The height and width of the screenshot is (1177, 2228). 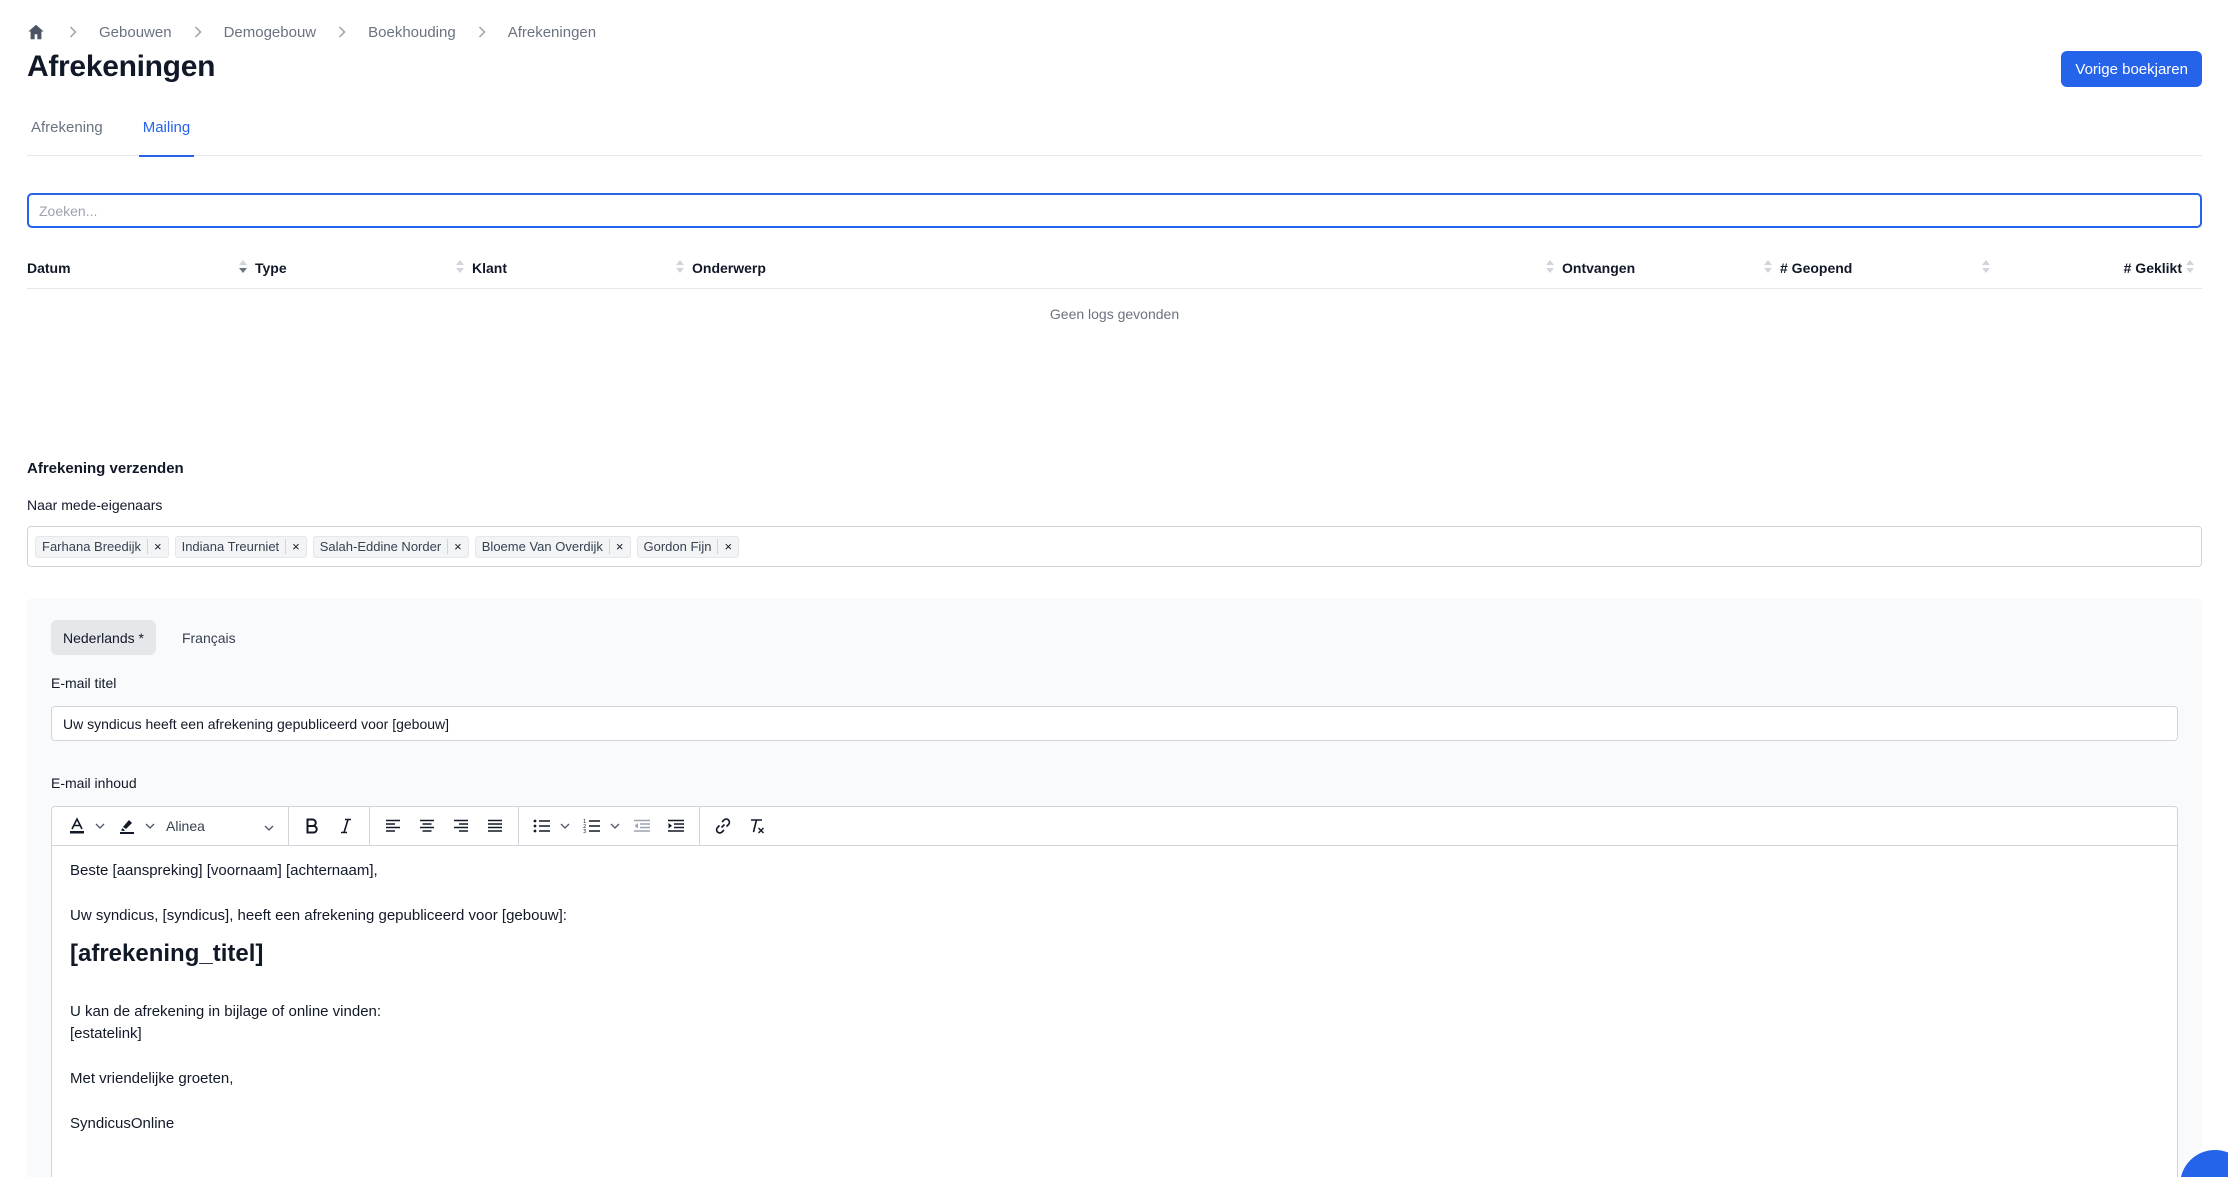 What do you see at coordinates (427, 826) in the screenshot?
I see `align-center-icon` at bounding box center [427, 826].